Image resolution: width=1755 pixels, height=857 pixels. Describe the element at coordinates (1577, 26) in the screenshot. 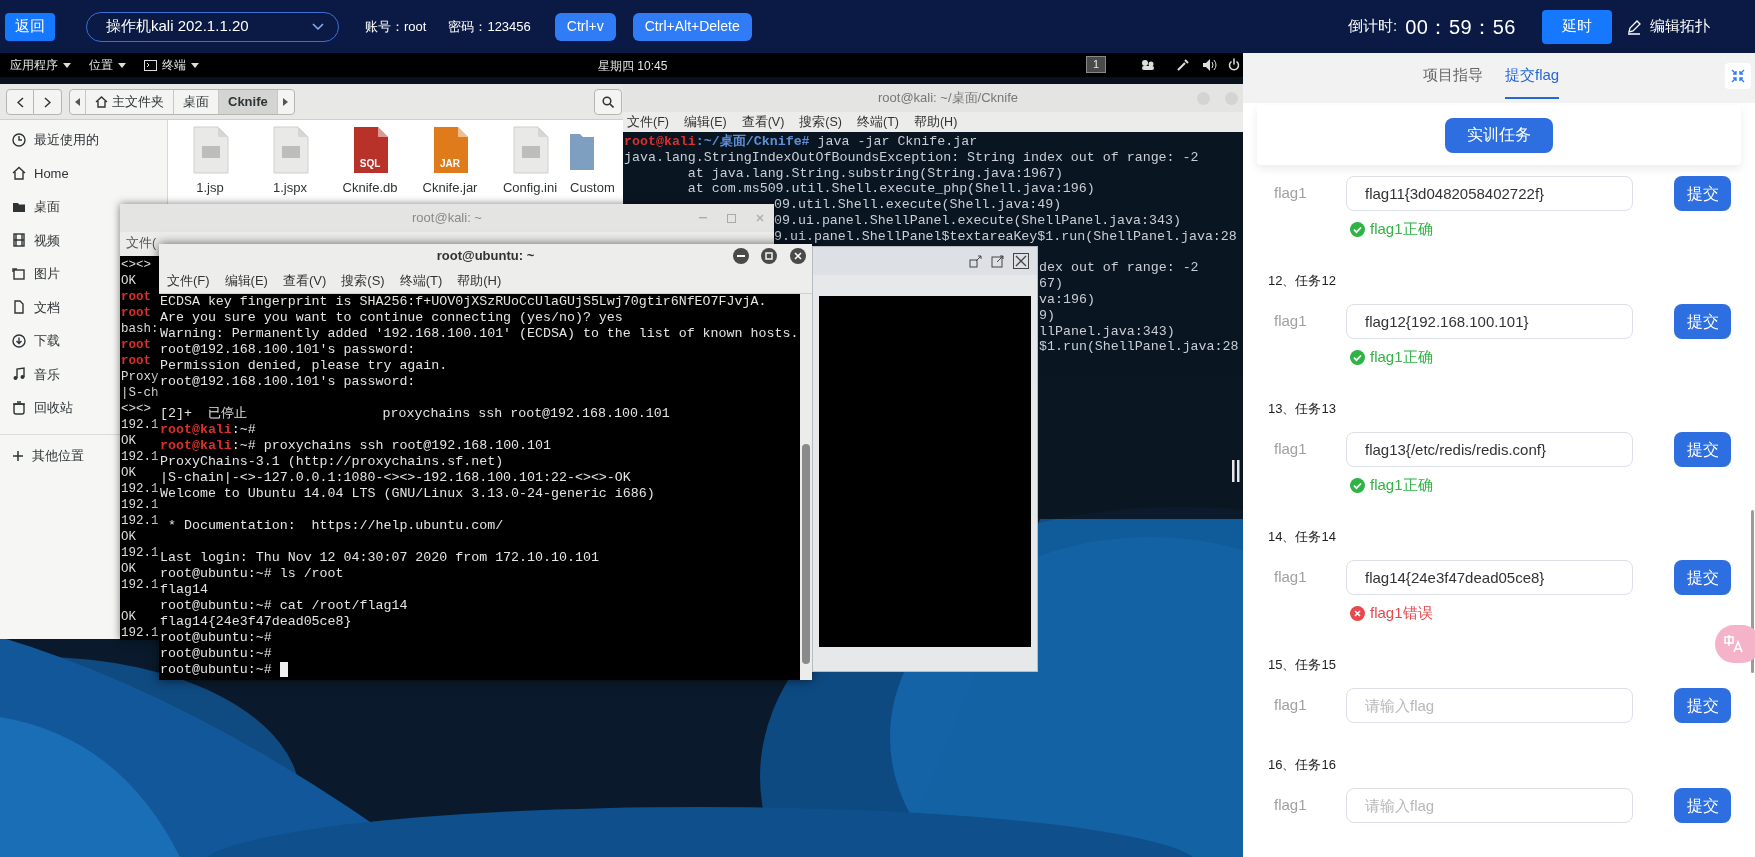

I see `extend-button: 延时` at that location.